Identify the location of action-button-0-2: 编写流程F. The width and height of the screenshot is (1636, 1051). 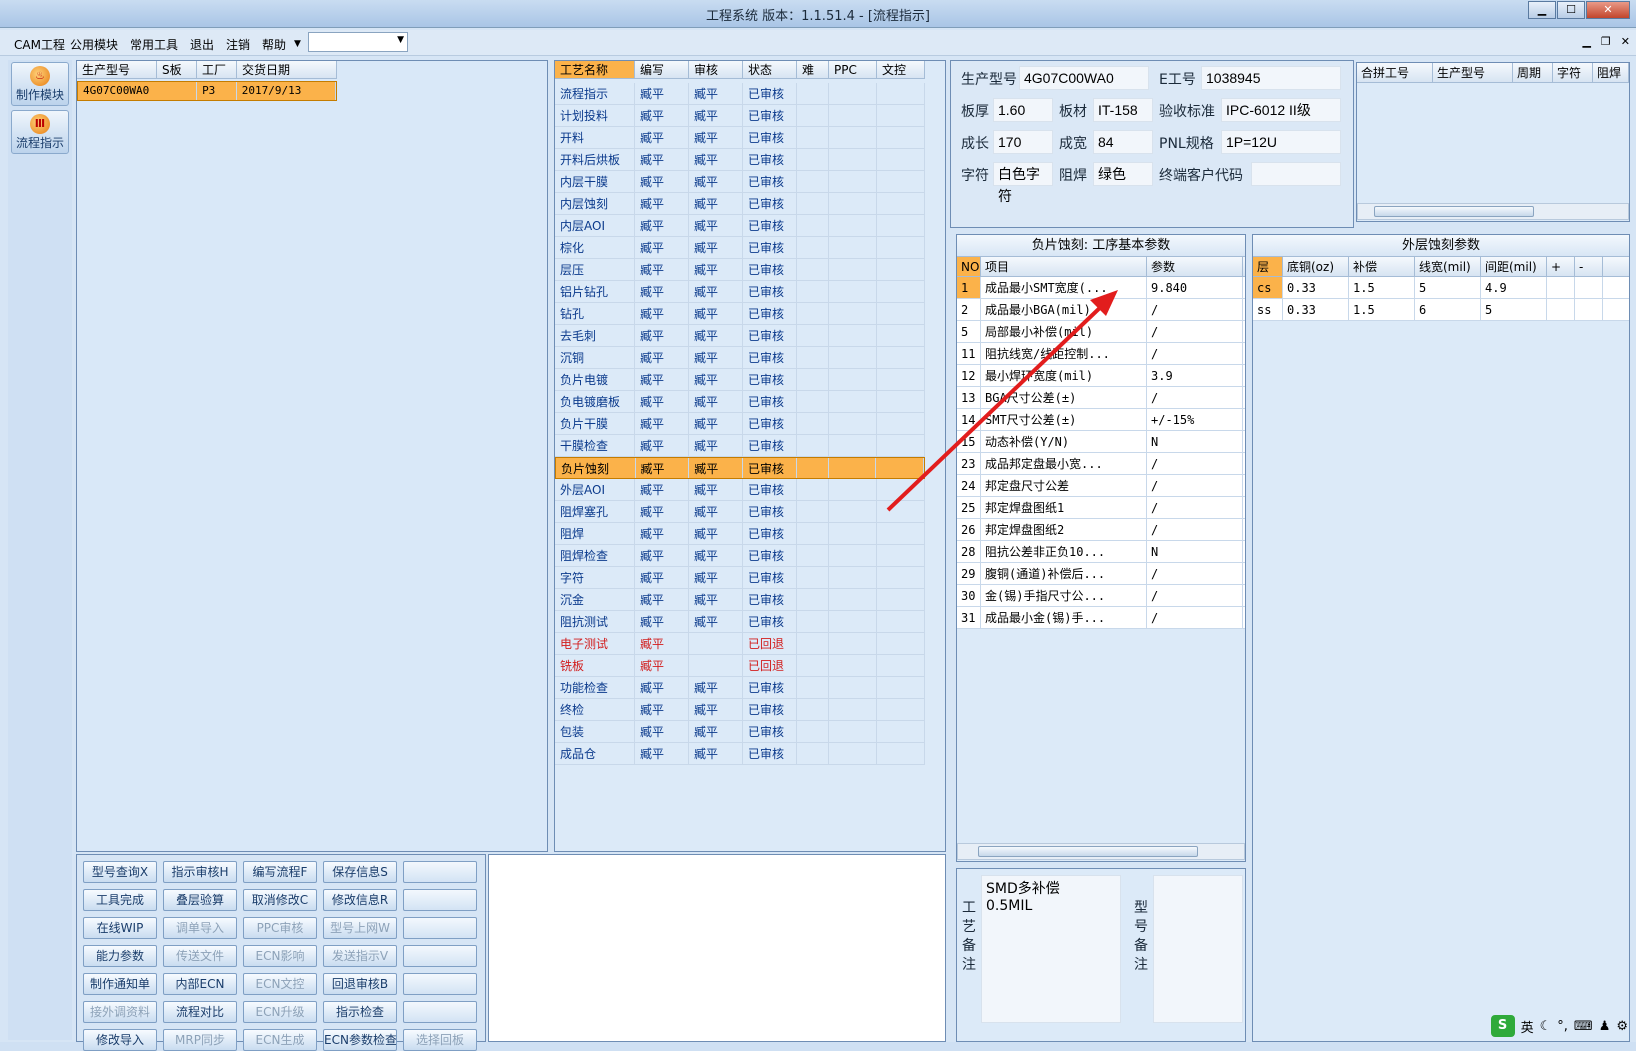
(280, 872).